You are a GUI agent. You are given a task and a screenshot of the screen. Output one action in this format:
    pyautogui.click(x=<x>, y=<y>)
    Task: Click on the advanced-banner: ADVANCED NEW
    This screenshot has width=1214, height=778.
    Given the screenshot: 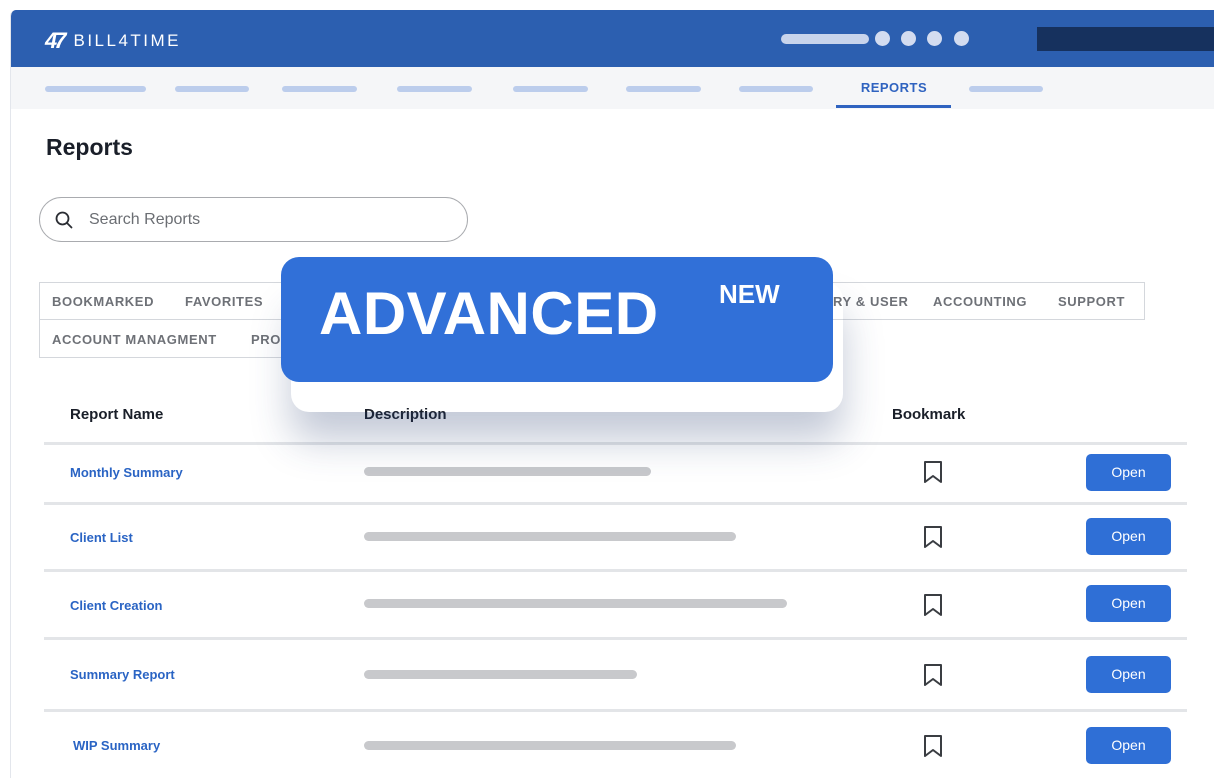 What is the action you would take?
    pyautogui.click(x=557, y=319)
    